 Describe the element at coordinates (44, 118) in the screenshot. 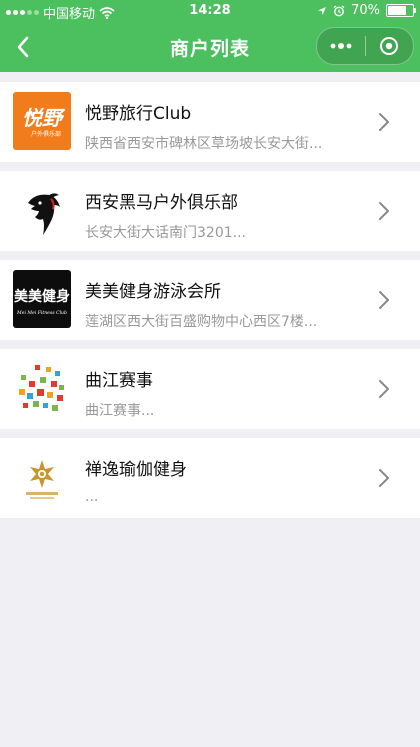

I see `logo-text: 悦野` at that location.